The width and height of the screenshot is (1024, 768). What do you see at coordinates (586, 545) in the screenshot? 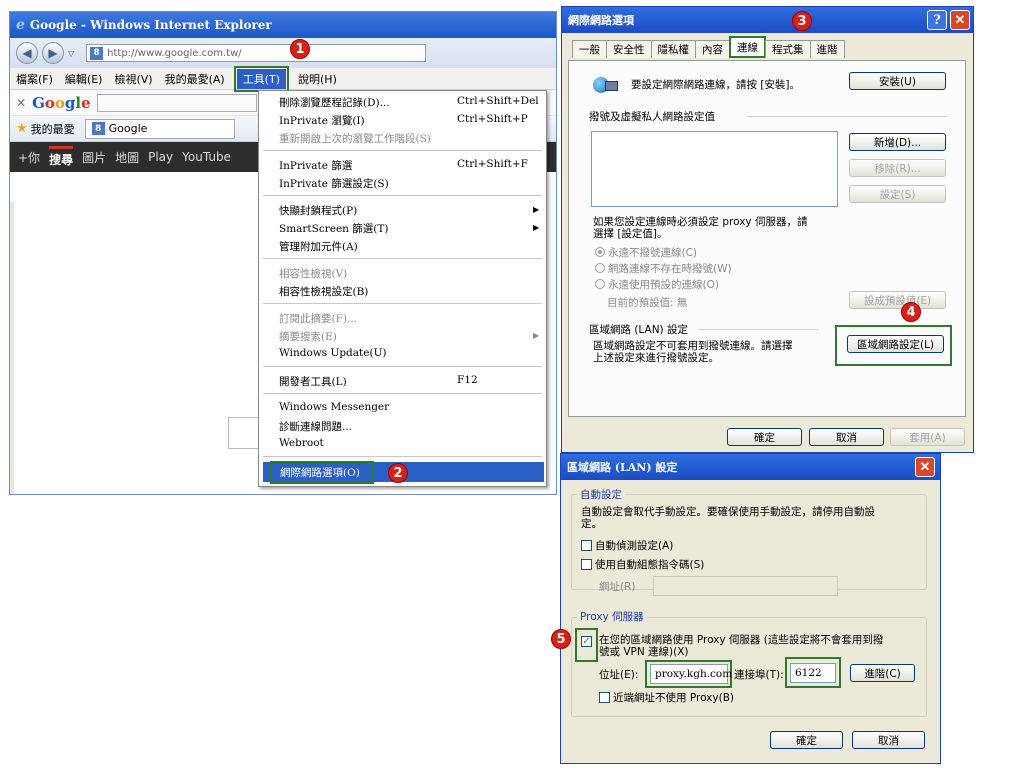
I see `auto-detect-check-icon` at bounding box center [586, 545].